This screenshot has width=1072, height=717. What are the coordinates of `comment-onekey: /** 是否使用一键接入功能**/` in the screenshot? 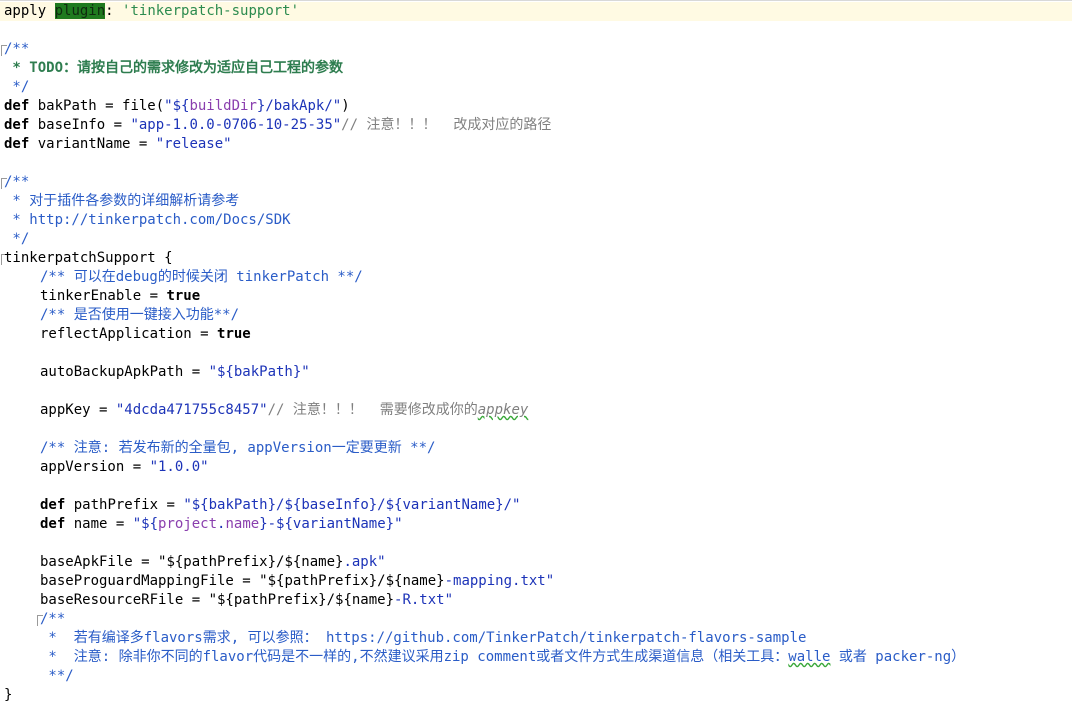 It's located at (140, 315).